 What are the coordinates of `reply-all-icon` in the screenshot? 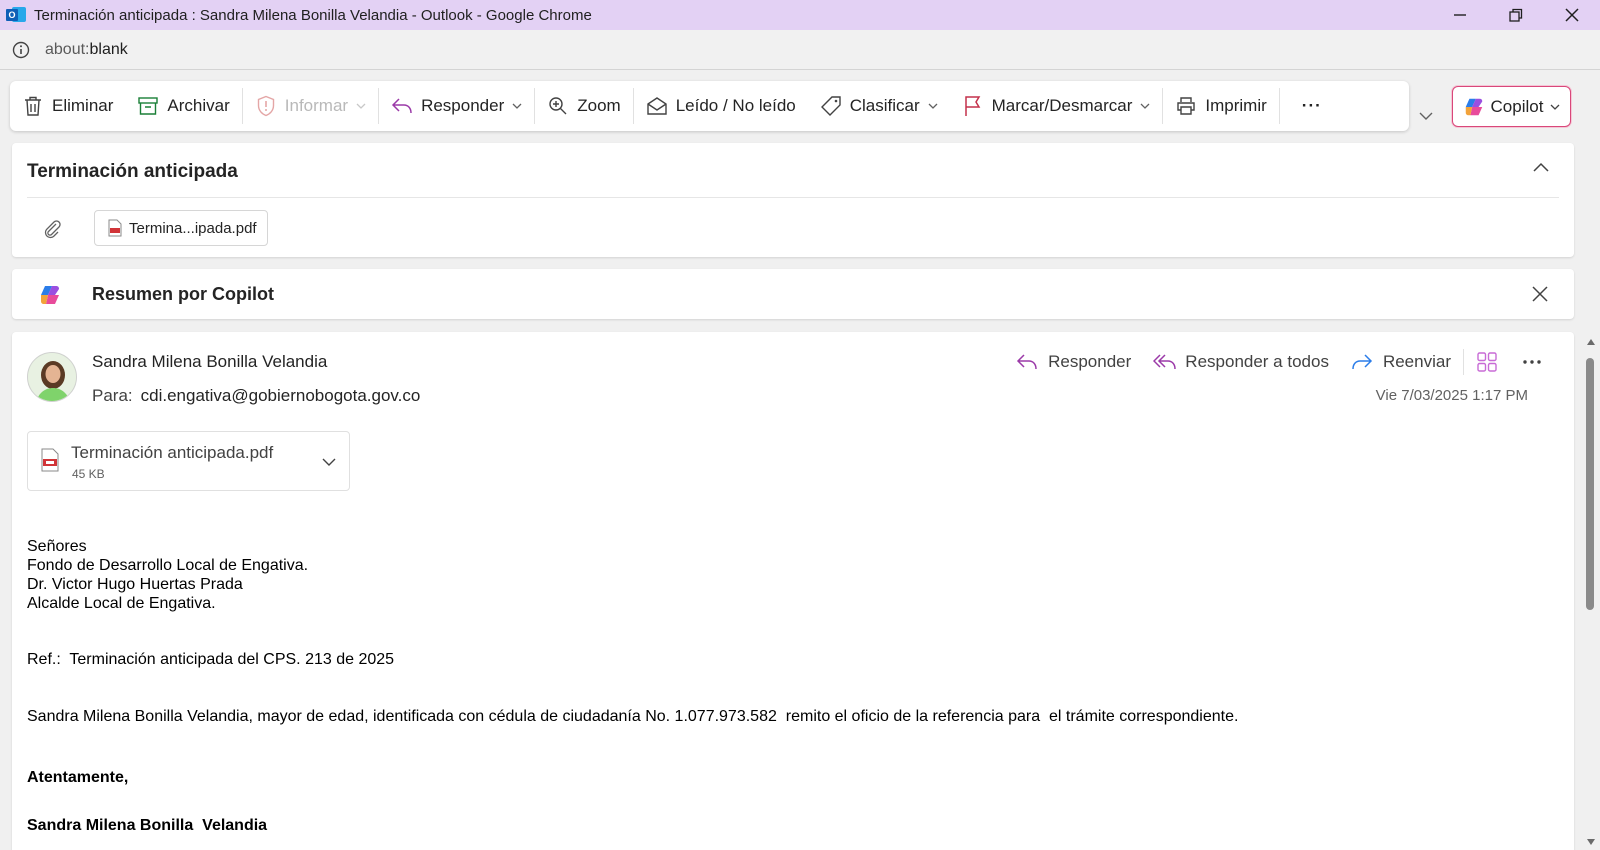 It's located at (1165, 362).